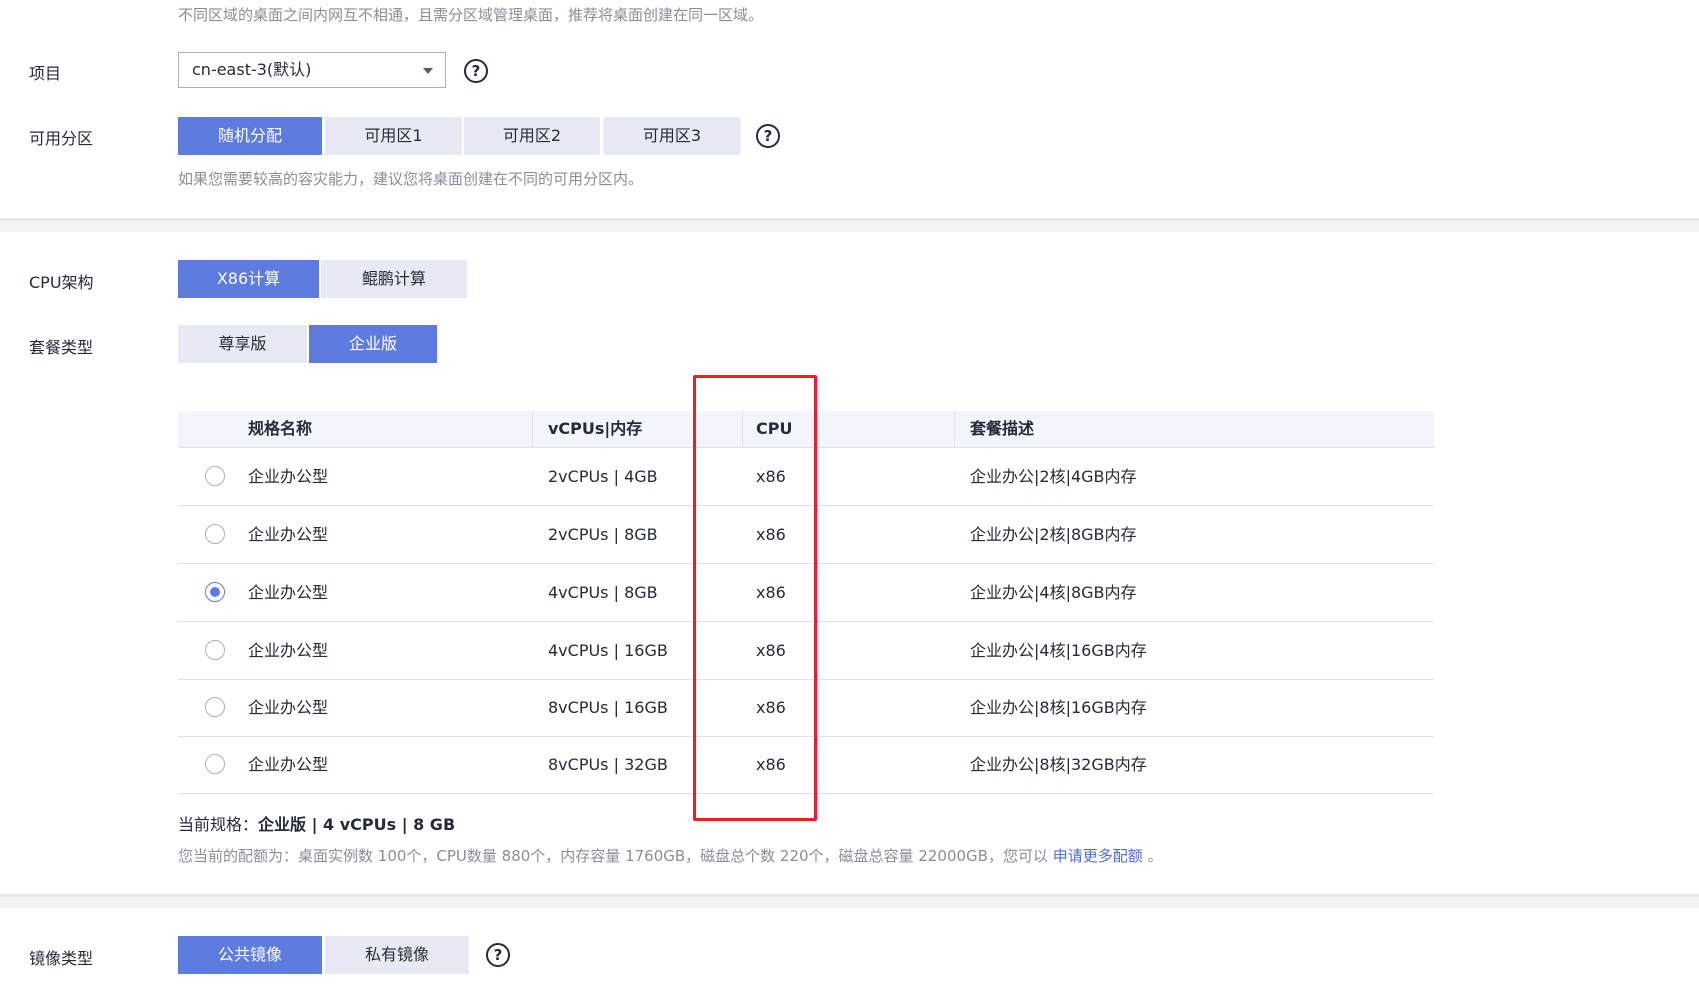 The height and width of the screenshot is (992, 1699). Describe the element at coordinates (1098, 856) in the screenshot. I see `request-quota-link: 申请更多配额` at that location.